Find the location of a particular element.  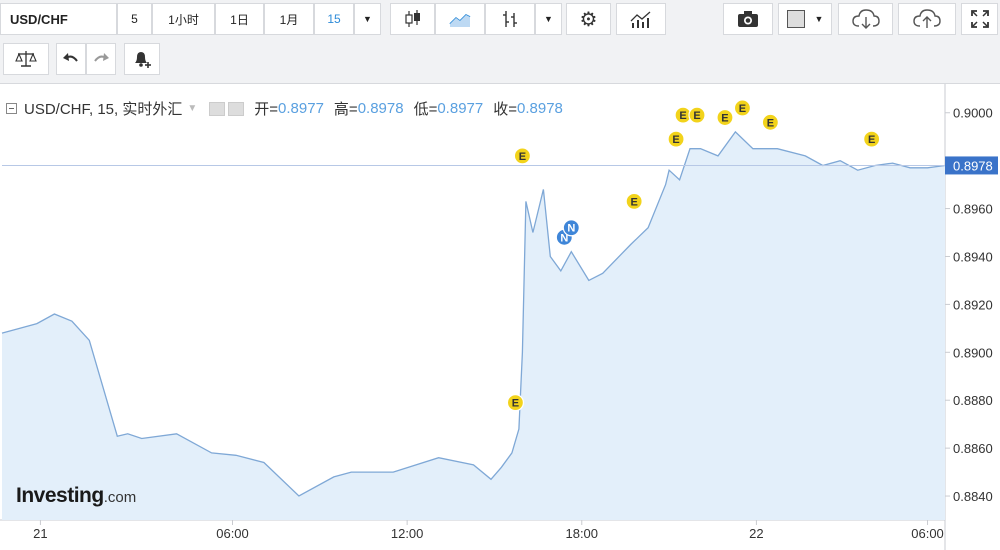

layout-button: ▼ is located at coordinates (805, 19).